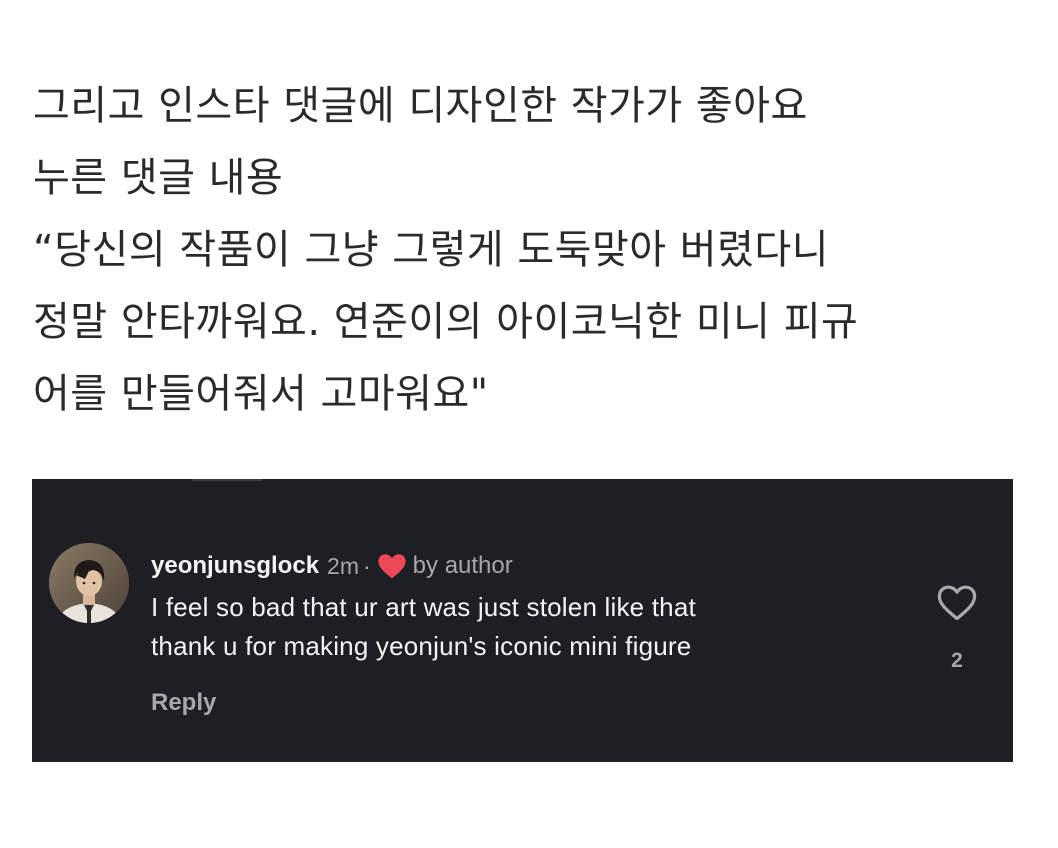  What do you see at coordinates (235, 566) in the screenshot?
I see `comment-username: yeonjunsglock` at bounding box center [235, 566].